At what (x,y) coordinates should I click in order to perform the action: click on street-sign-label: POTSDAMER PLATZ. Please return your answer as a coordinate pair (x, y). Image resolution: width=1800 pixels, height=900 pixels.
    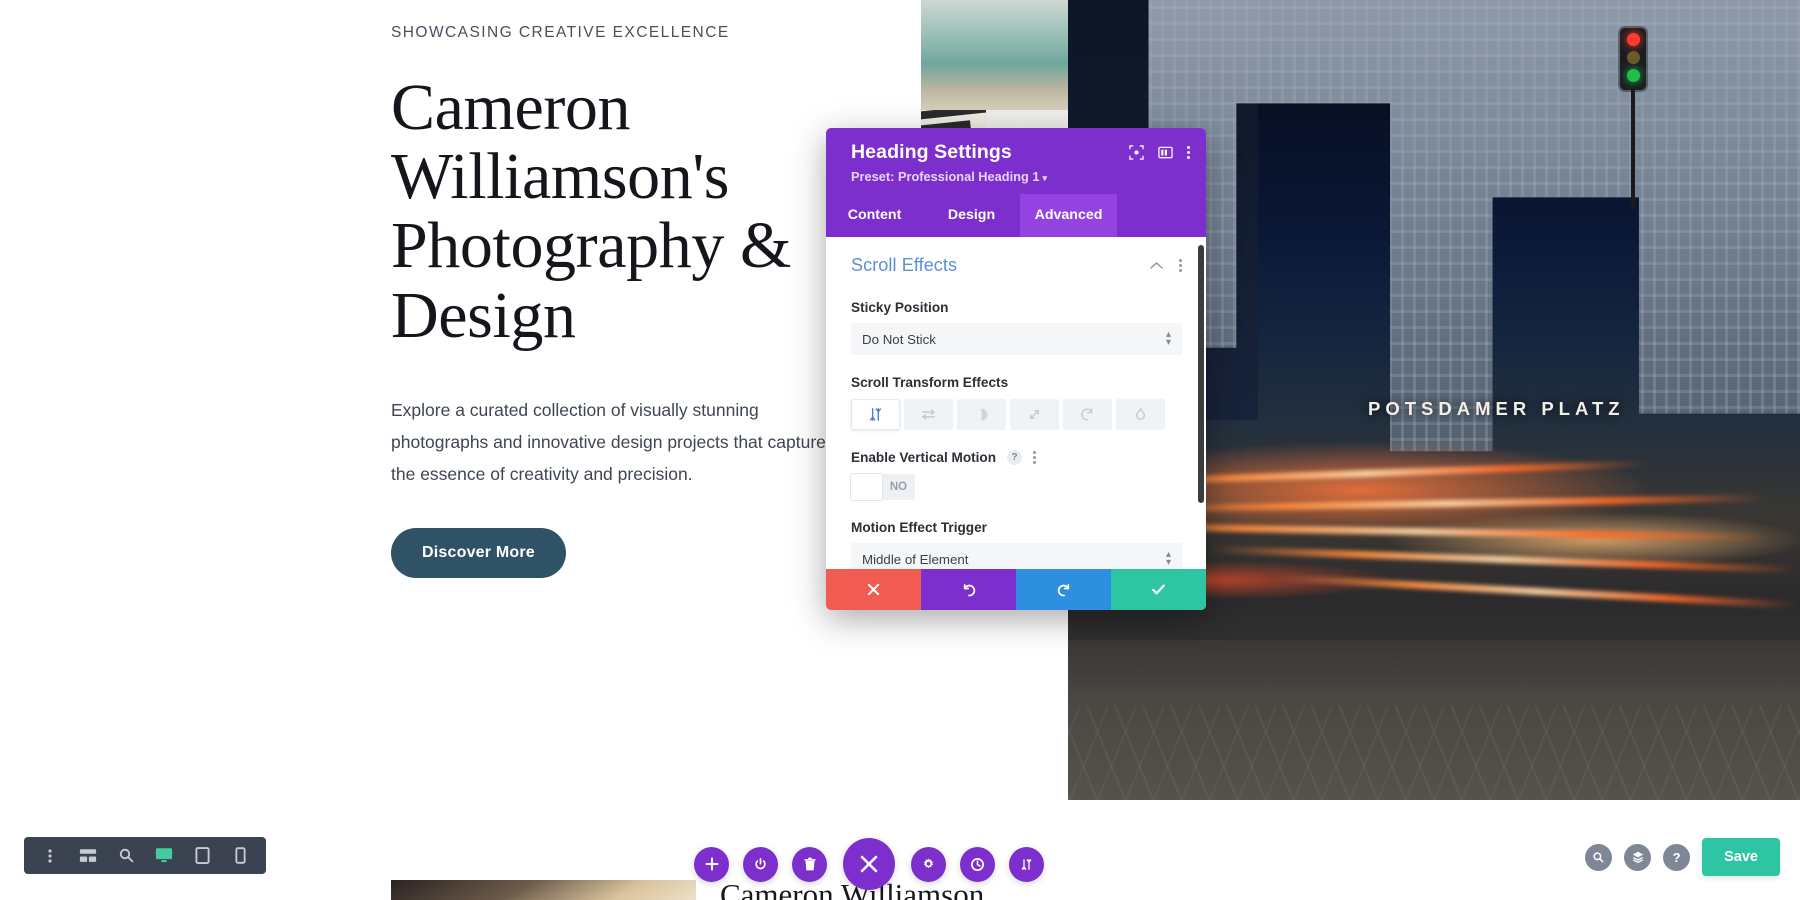
    Looking at the image, I should click on (1496, 408).